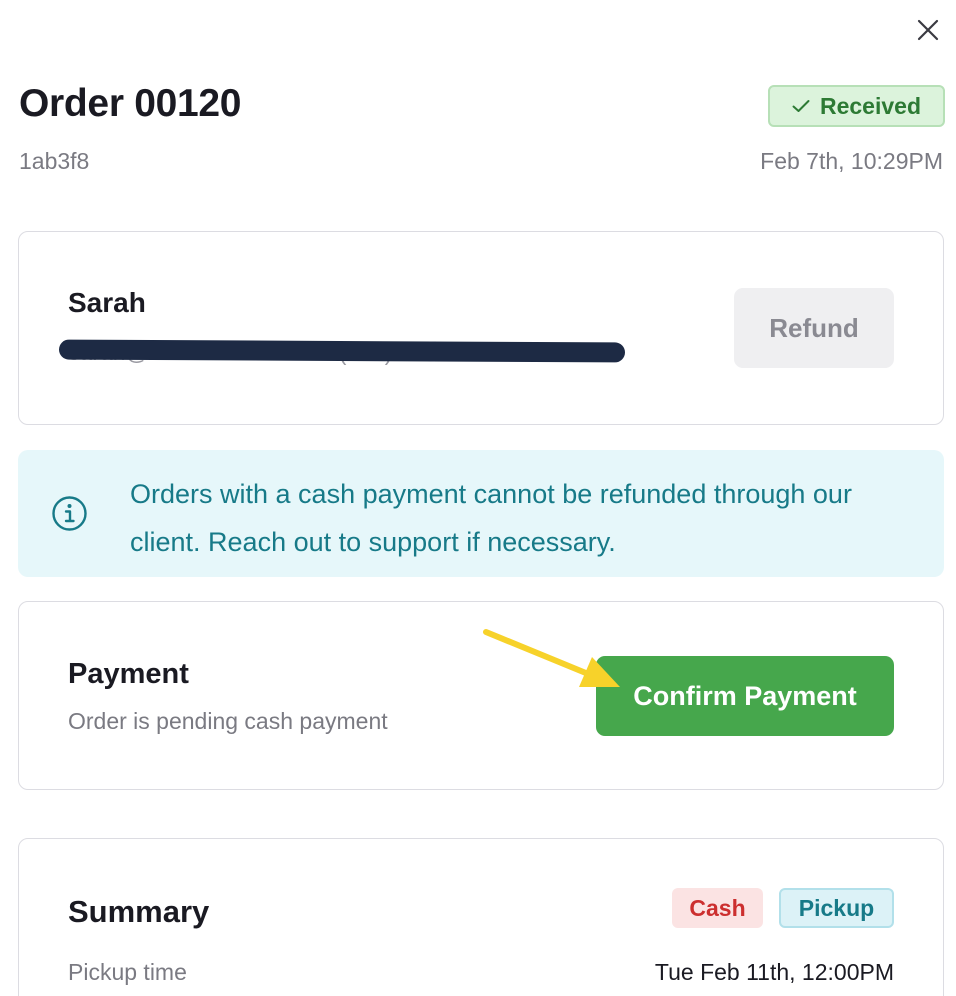 Image resolution: width=956 pixels, height=996 pixels. What do you see at coordinates (717, 908) in the screenshot?
I see `payment-type-tag: Cash` at bounding box center [717, 908].